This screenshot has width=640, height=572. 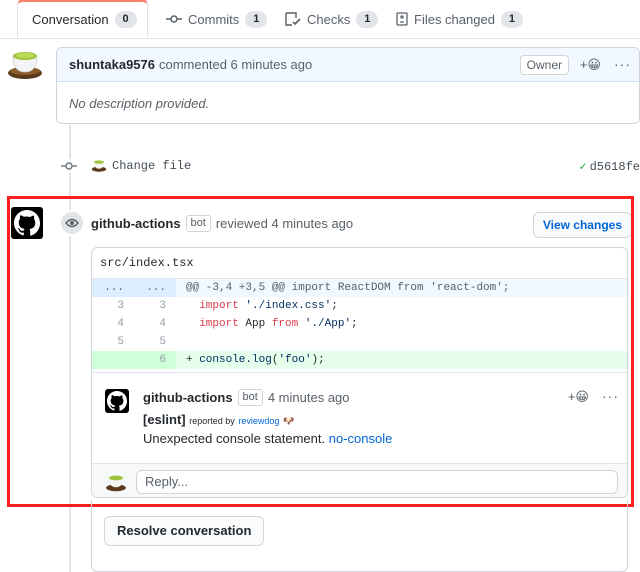 I want to click on timeline-line, so click(x=70, y=348).